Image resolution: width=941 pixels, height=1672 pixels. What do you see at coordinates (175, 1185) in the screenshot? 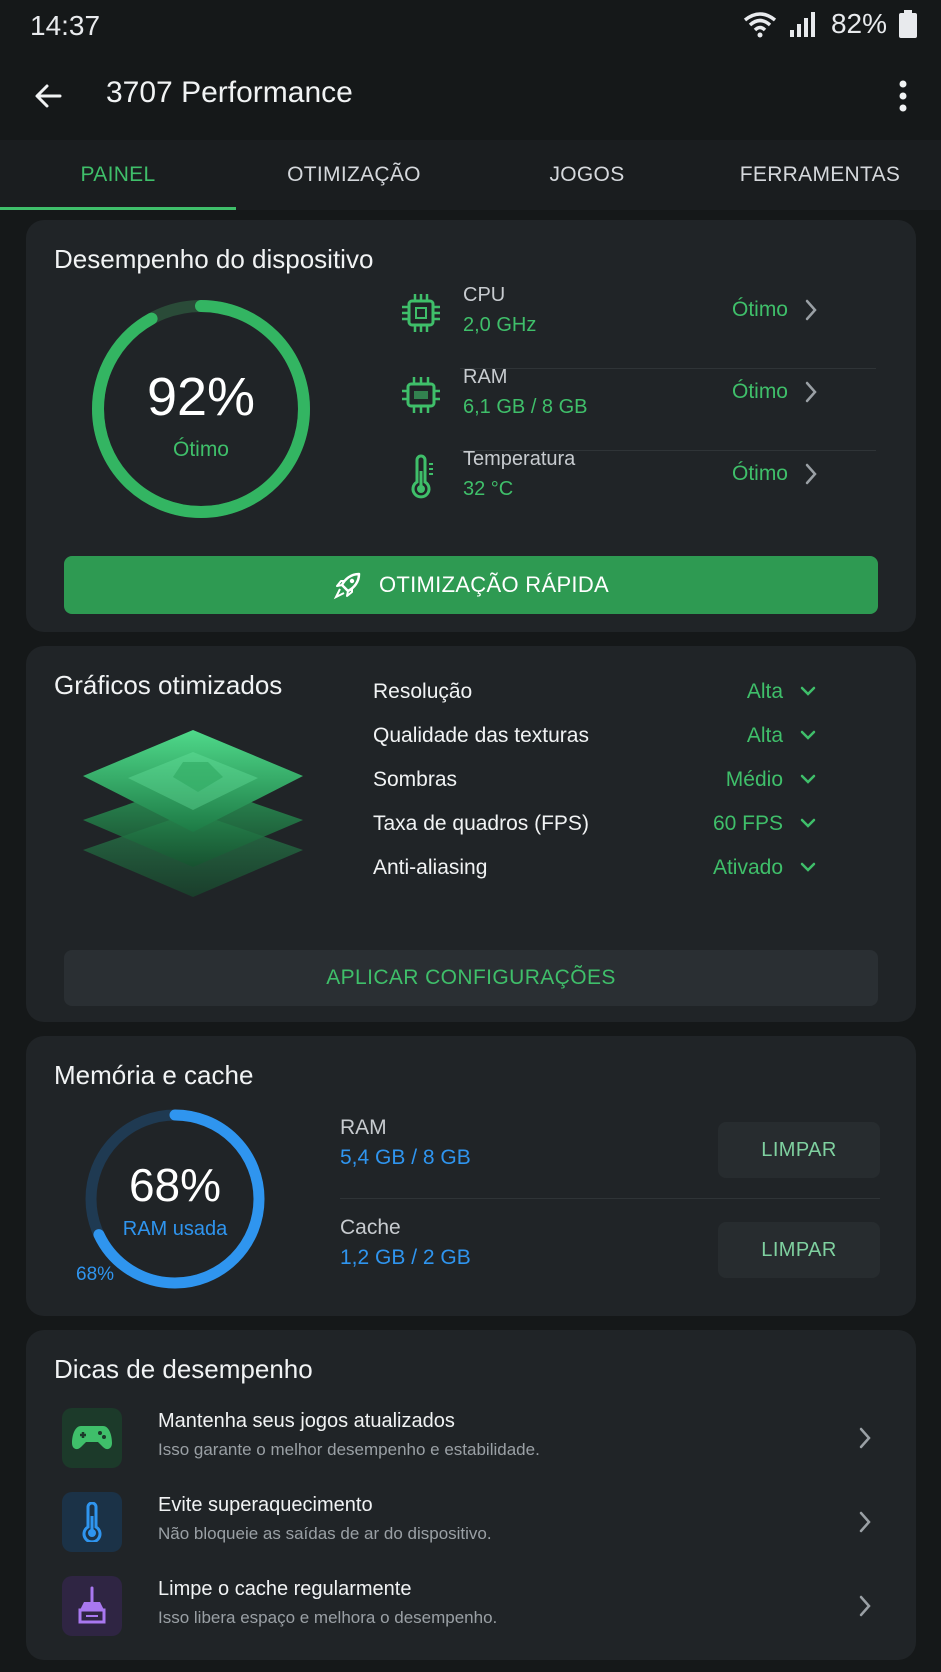
I see `memory-gauge-value: 68%` at bounding box center [175, 1185].